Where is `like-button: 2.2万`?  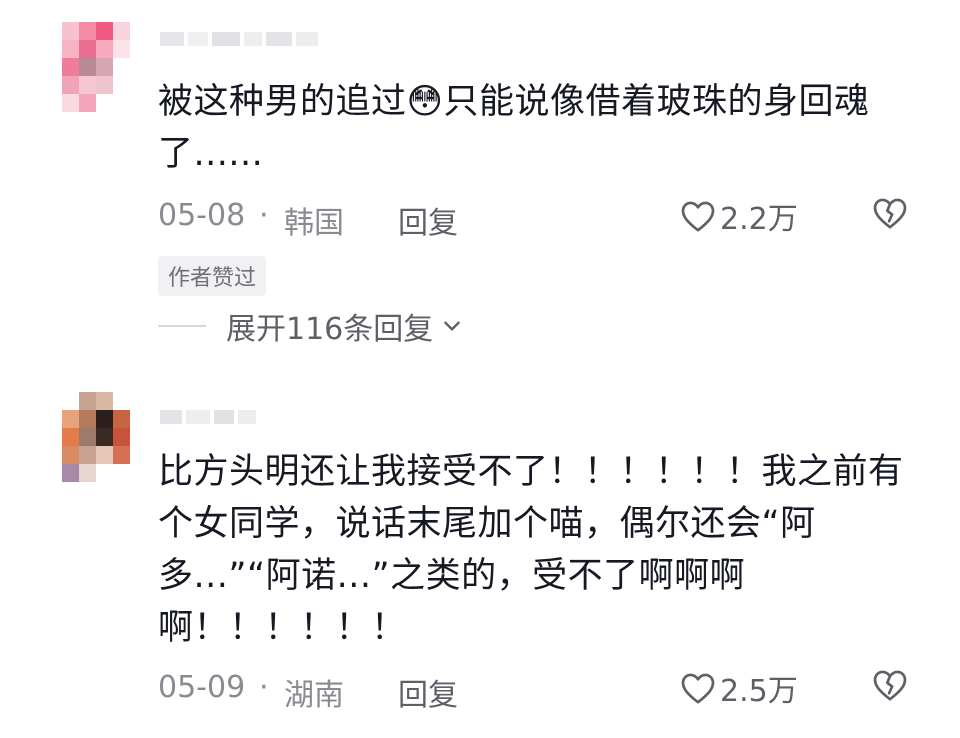 like-button: 2.2万 is located at coordinates (739, 216).